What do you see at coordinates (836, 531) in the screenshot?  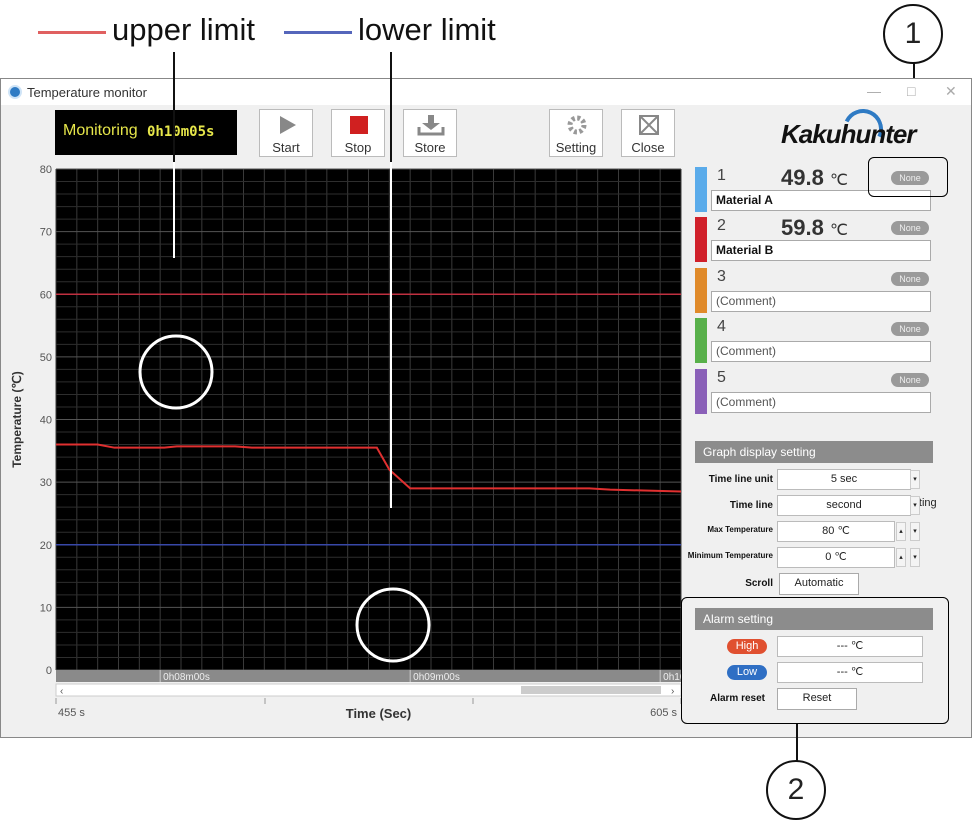 I see `max-temp-input: 80 ℃` at bounding box center [836, 531].